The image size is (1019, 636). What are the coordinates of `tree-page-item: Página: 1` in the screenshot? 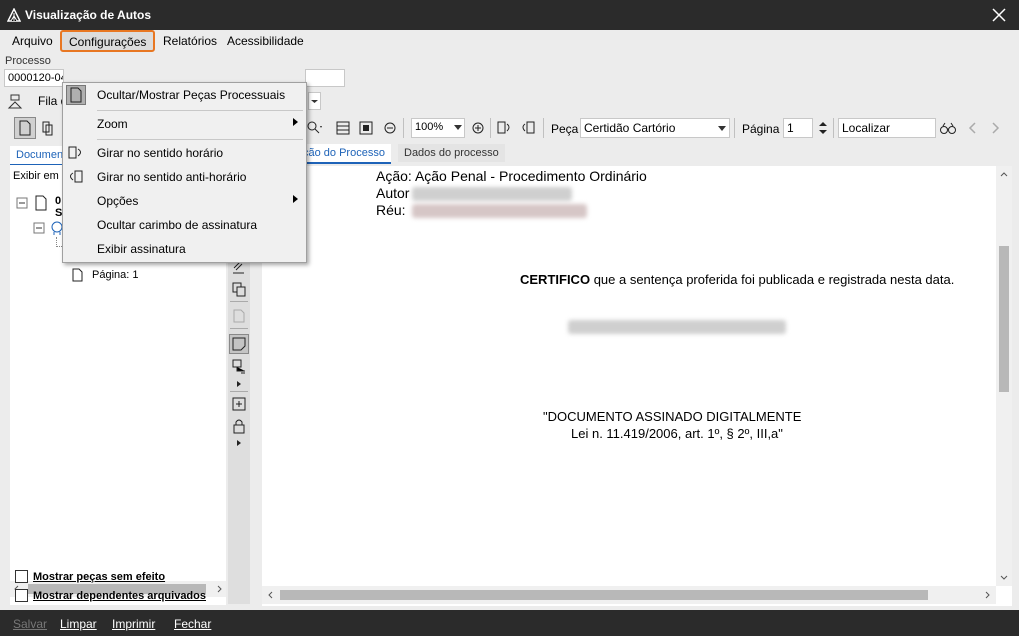 It's located at (115, 275).